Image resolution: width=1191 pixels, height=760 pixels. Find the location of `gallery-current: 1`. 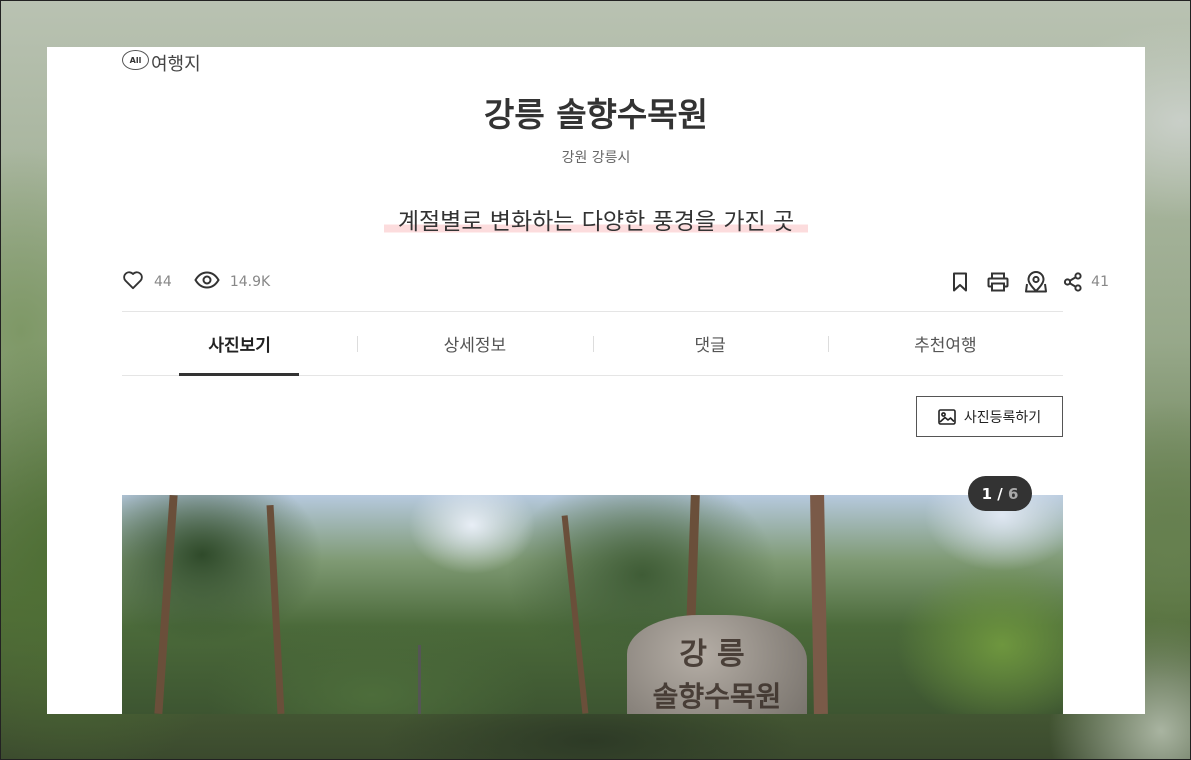

gallery-current: 1 is located at coordinates (987, 493).